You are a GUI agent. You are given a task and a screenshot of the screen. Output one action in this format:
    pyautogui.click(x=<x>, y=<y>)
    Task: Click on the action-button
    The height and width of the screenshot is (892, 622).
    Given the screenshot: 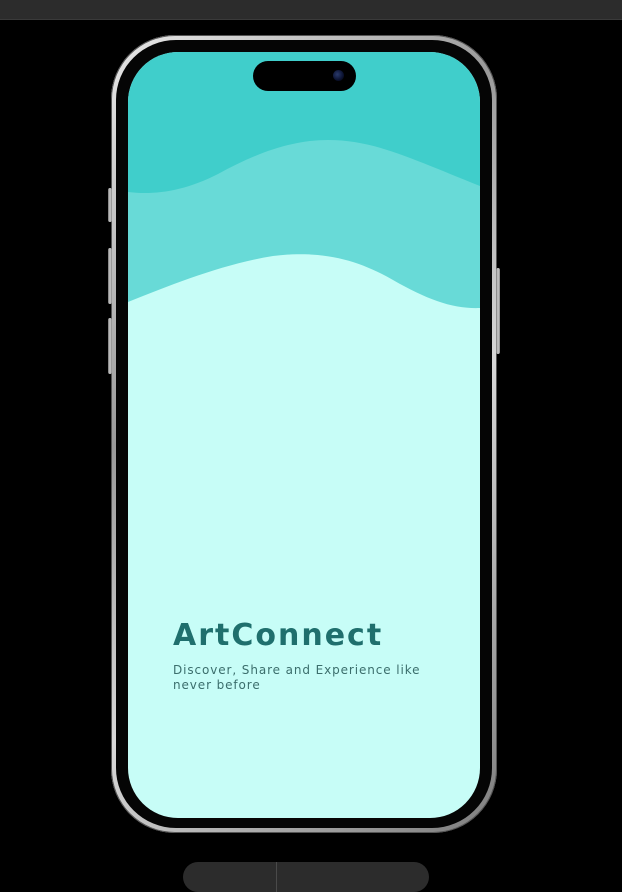 What is the action you would take?
    pyautogui.click(x=110, y=205)
    